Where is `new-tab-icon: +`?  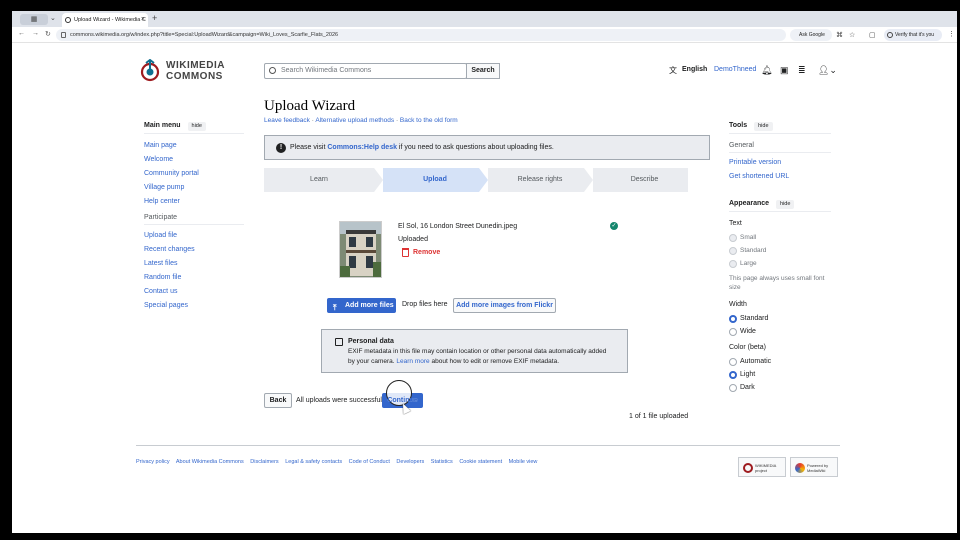
new-tab-icon: + is located at coordinates (154, 18).